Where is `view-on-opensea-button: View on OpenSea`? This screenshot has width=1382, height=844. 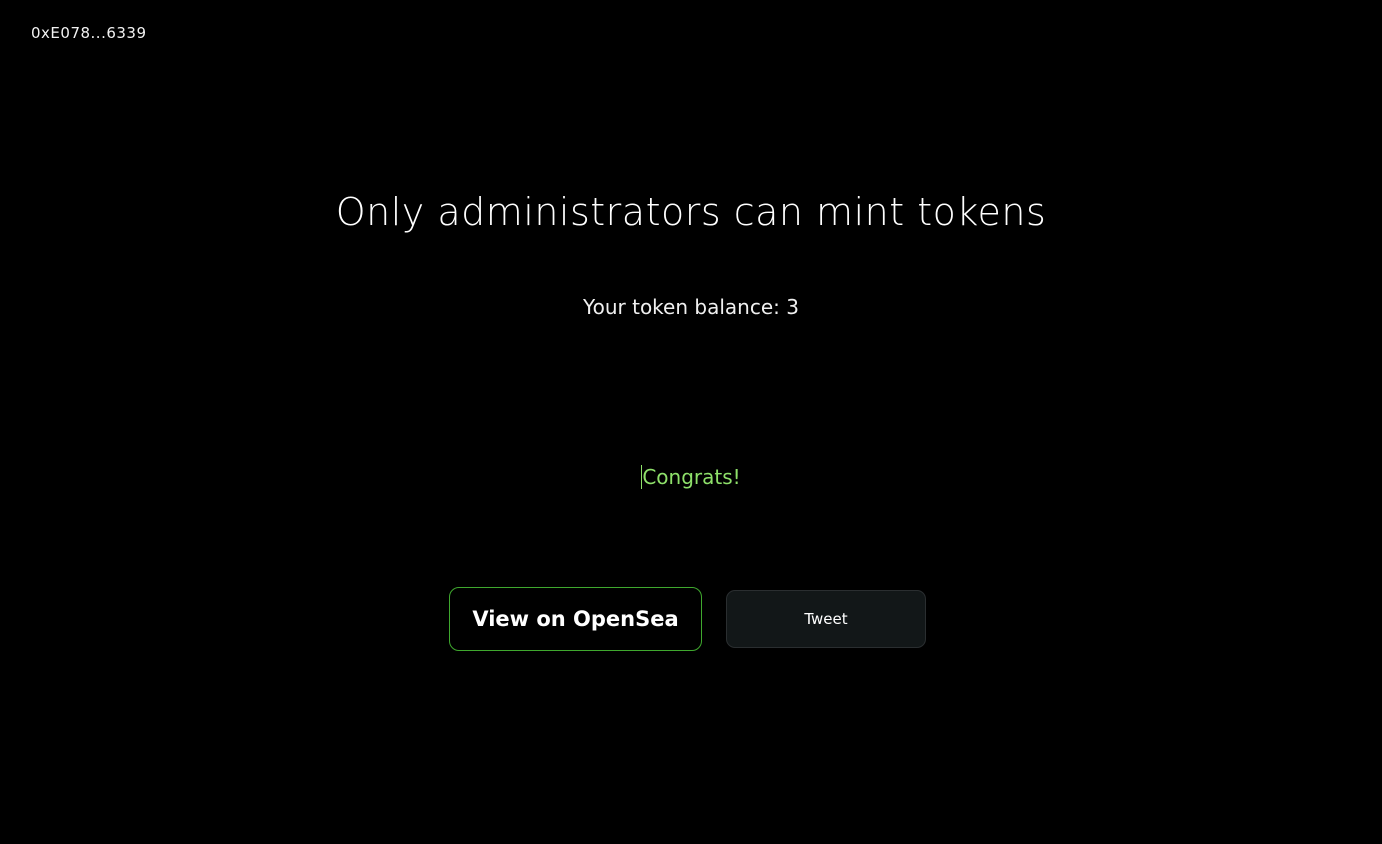 view-on-opensea-button: View on OpenSea is located at coordinates (575, 619).